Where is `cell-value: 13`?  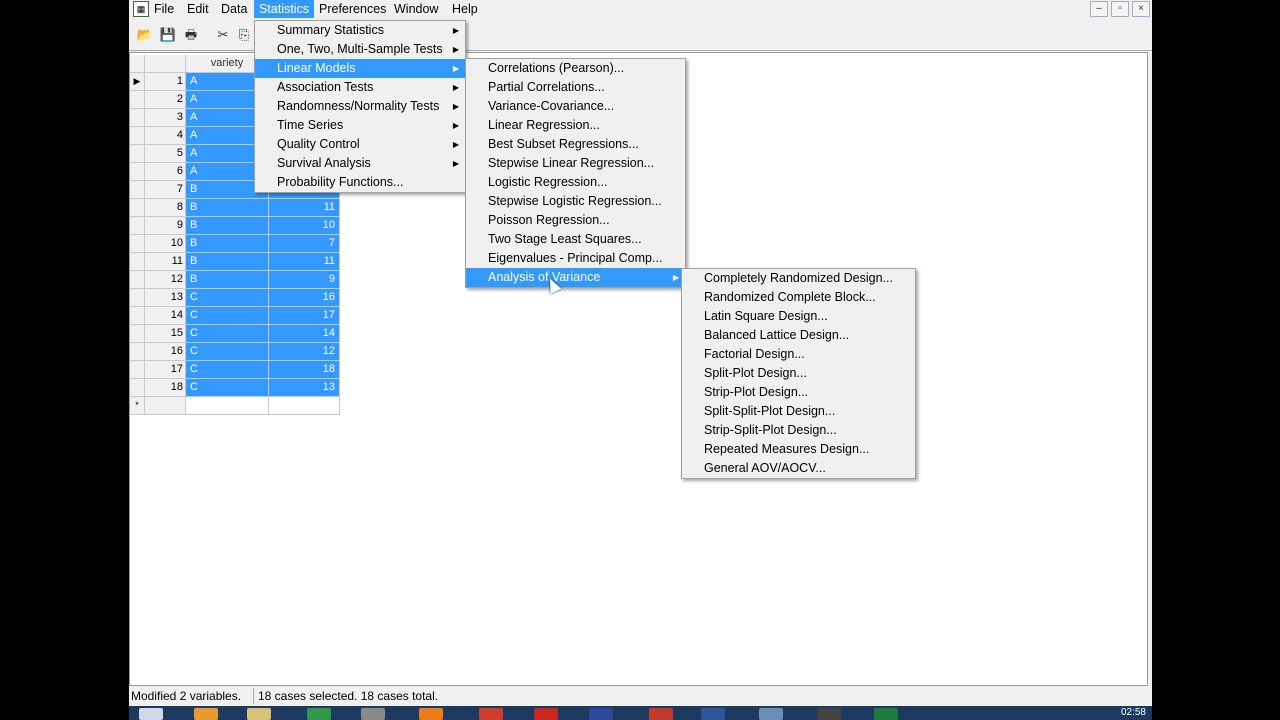
cell-value: 13 is located at coordinates (304, 387).